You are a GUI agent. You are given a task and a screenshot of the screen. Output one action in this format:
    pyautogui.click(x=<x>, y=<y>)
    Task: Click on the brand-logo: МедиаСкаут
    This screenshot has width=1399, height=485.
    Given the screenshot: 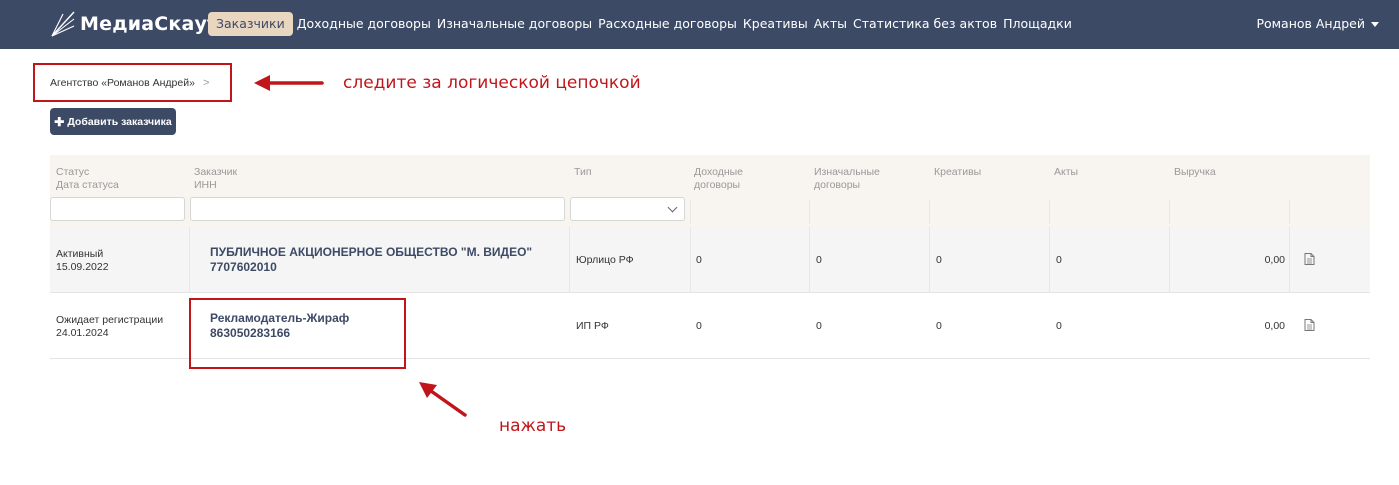 What is the action you would take?
    pyautogui.click(x=134, y=24)
    